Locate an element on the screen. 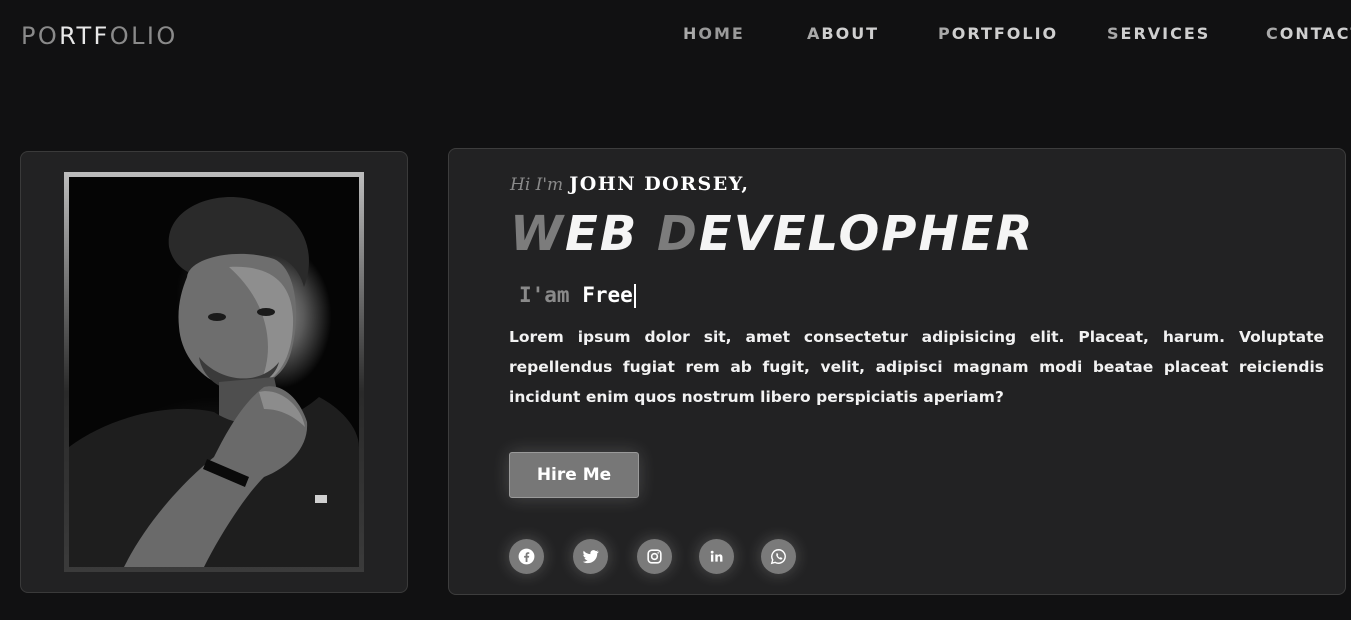 Image resolution: width=1351 pixels, height=620 pixels. typed-prefix: I'am is located at coordinates (544, 295).